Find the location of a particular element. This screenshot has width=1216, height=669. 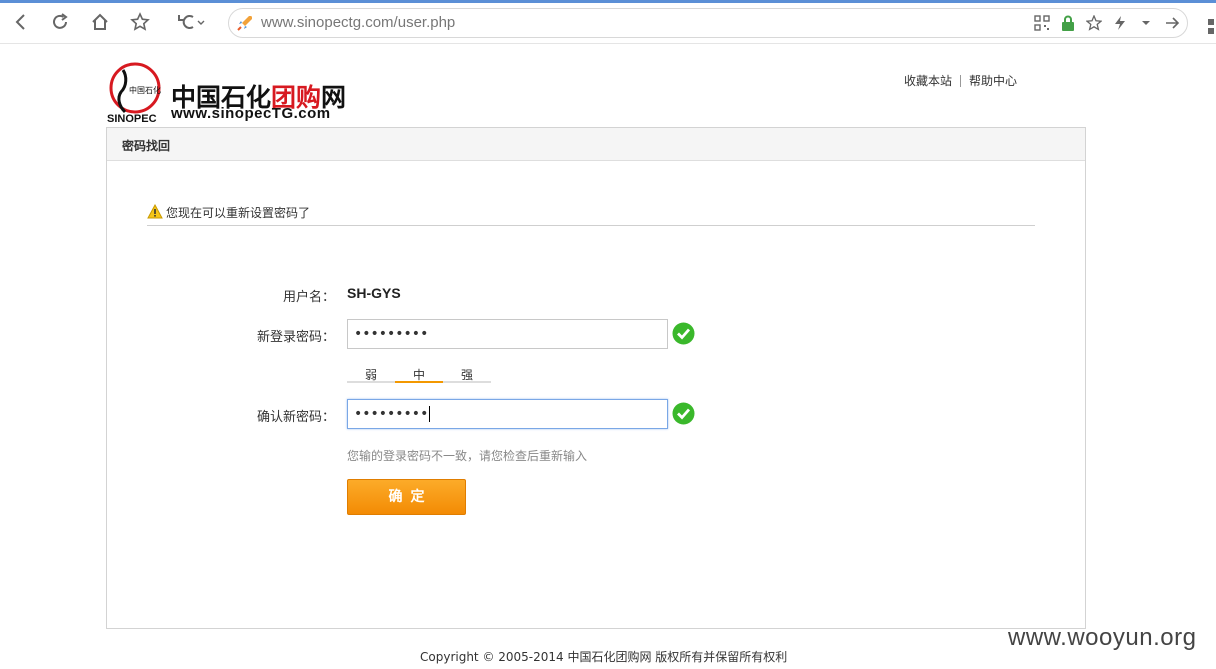

svg-text: 中国石化 is located at coordinates (145, 90).